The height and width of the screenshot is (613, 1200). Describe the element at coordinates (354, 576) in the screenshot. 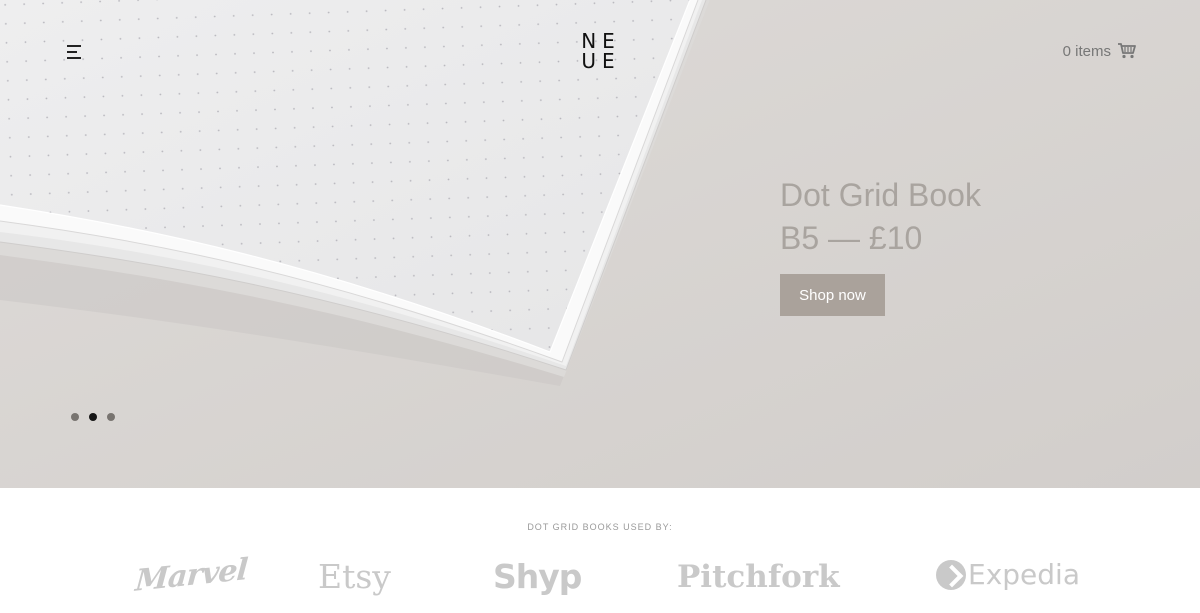

I see `etsy-logo: Etsy` at that location.